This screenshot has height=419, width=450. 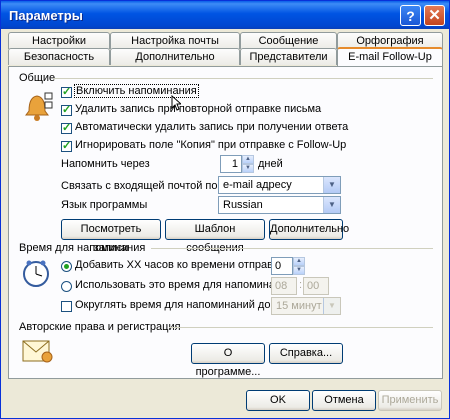 What do you see at coordinates (284, 286) in the screenshot?
I see `hour-input: 08` at bounding box center [284, 286].